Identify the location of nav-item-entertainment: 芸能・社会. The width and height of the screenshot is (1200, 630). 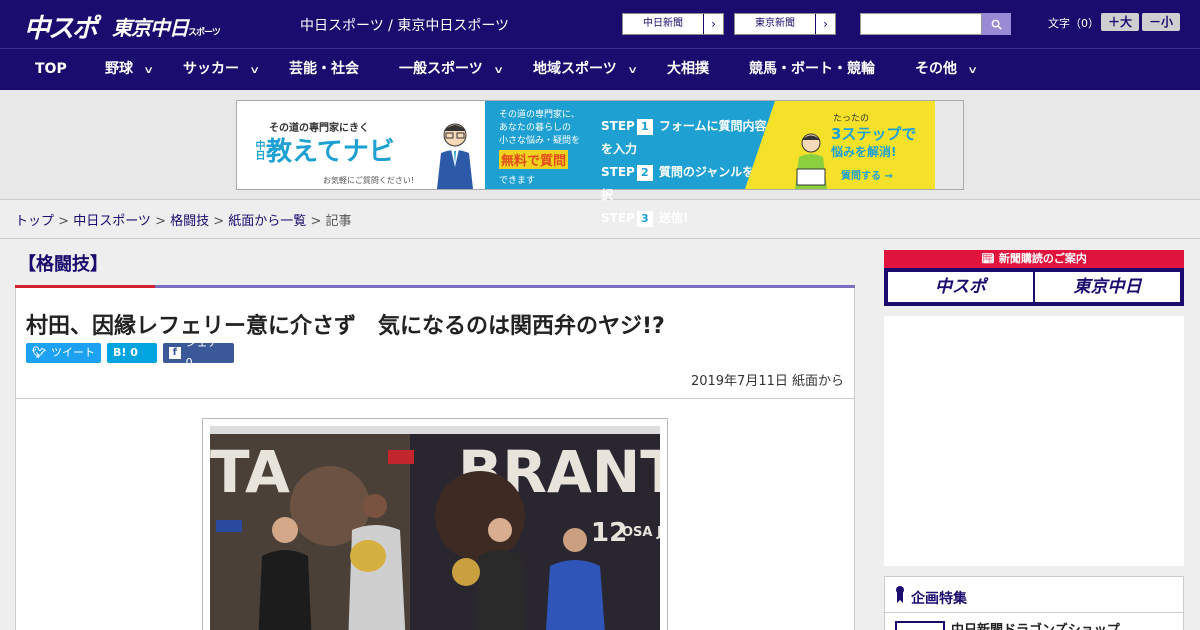
(324, 69).